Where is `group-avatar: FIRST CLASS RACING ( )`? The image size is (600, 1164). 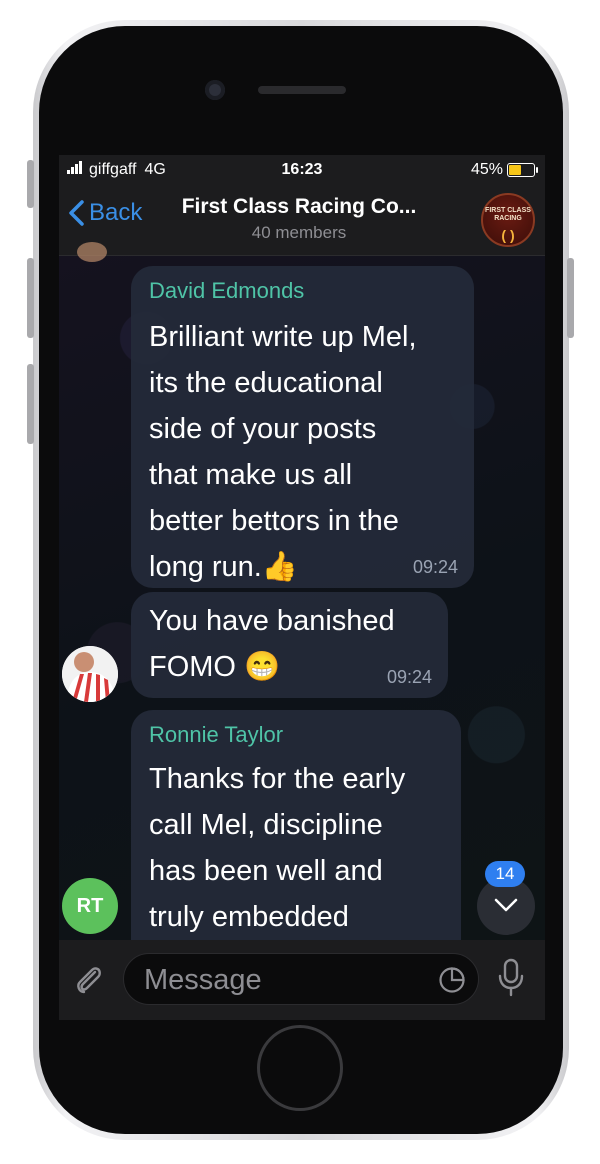
group-avatar: FIRST CLASS RACING ( ) is located at coordinates (508, 220).